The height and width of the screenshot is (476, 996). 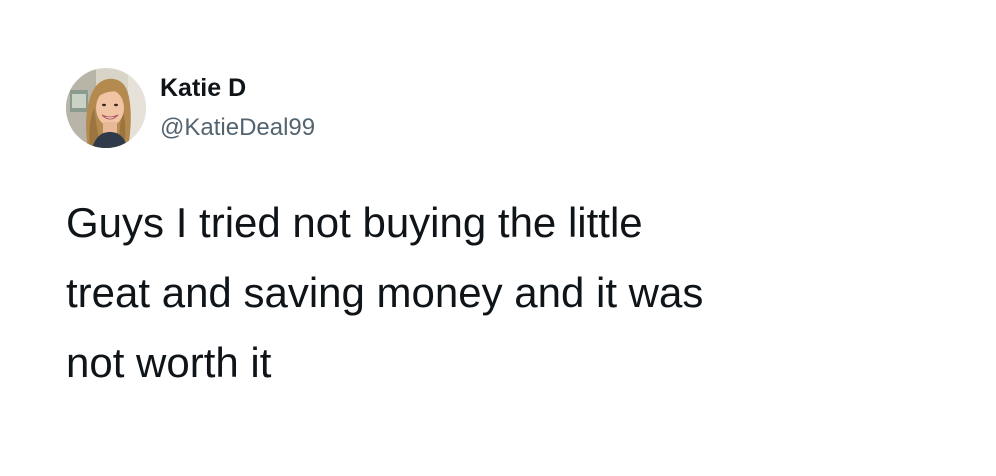 I want to click on avatar, so click(x=106, y=108).